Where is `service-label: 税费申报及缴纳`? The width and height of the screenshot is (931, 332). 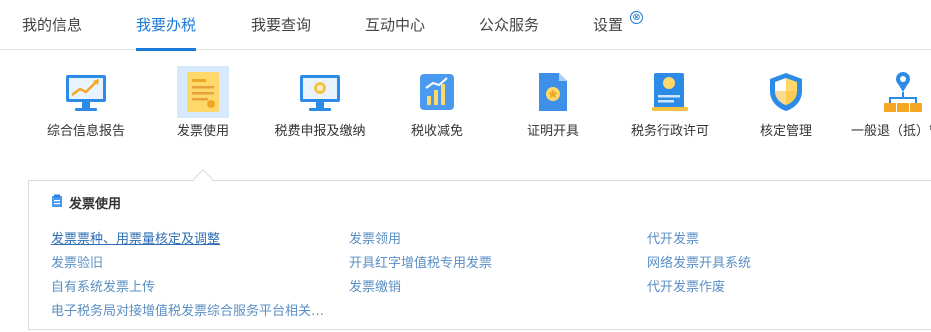
service-label: 税费申报及缴纳 is located at coordinates (320, 131).